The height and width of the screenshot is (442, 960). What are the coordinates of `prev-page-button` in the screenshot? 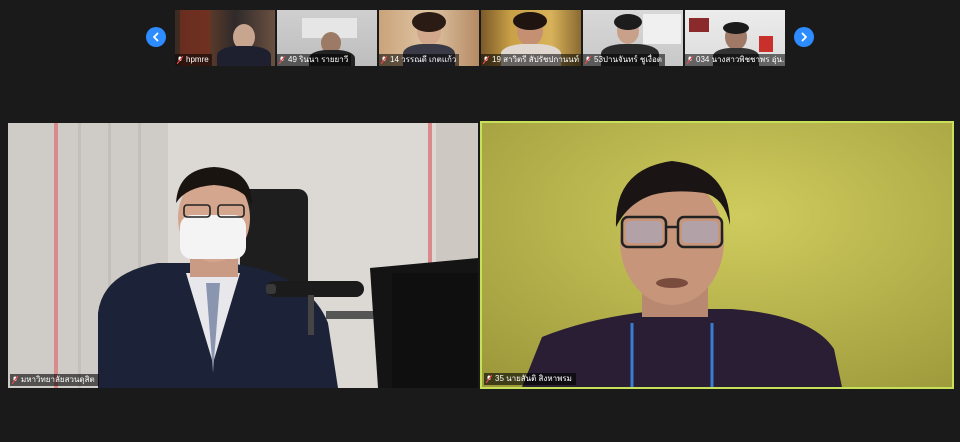 It's located at (156, 37).